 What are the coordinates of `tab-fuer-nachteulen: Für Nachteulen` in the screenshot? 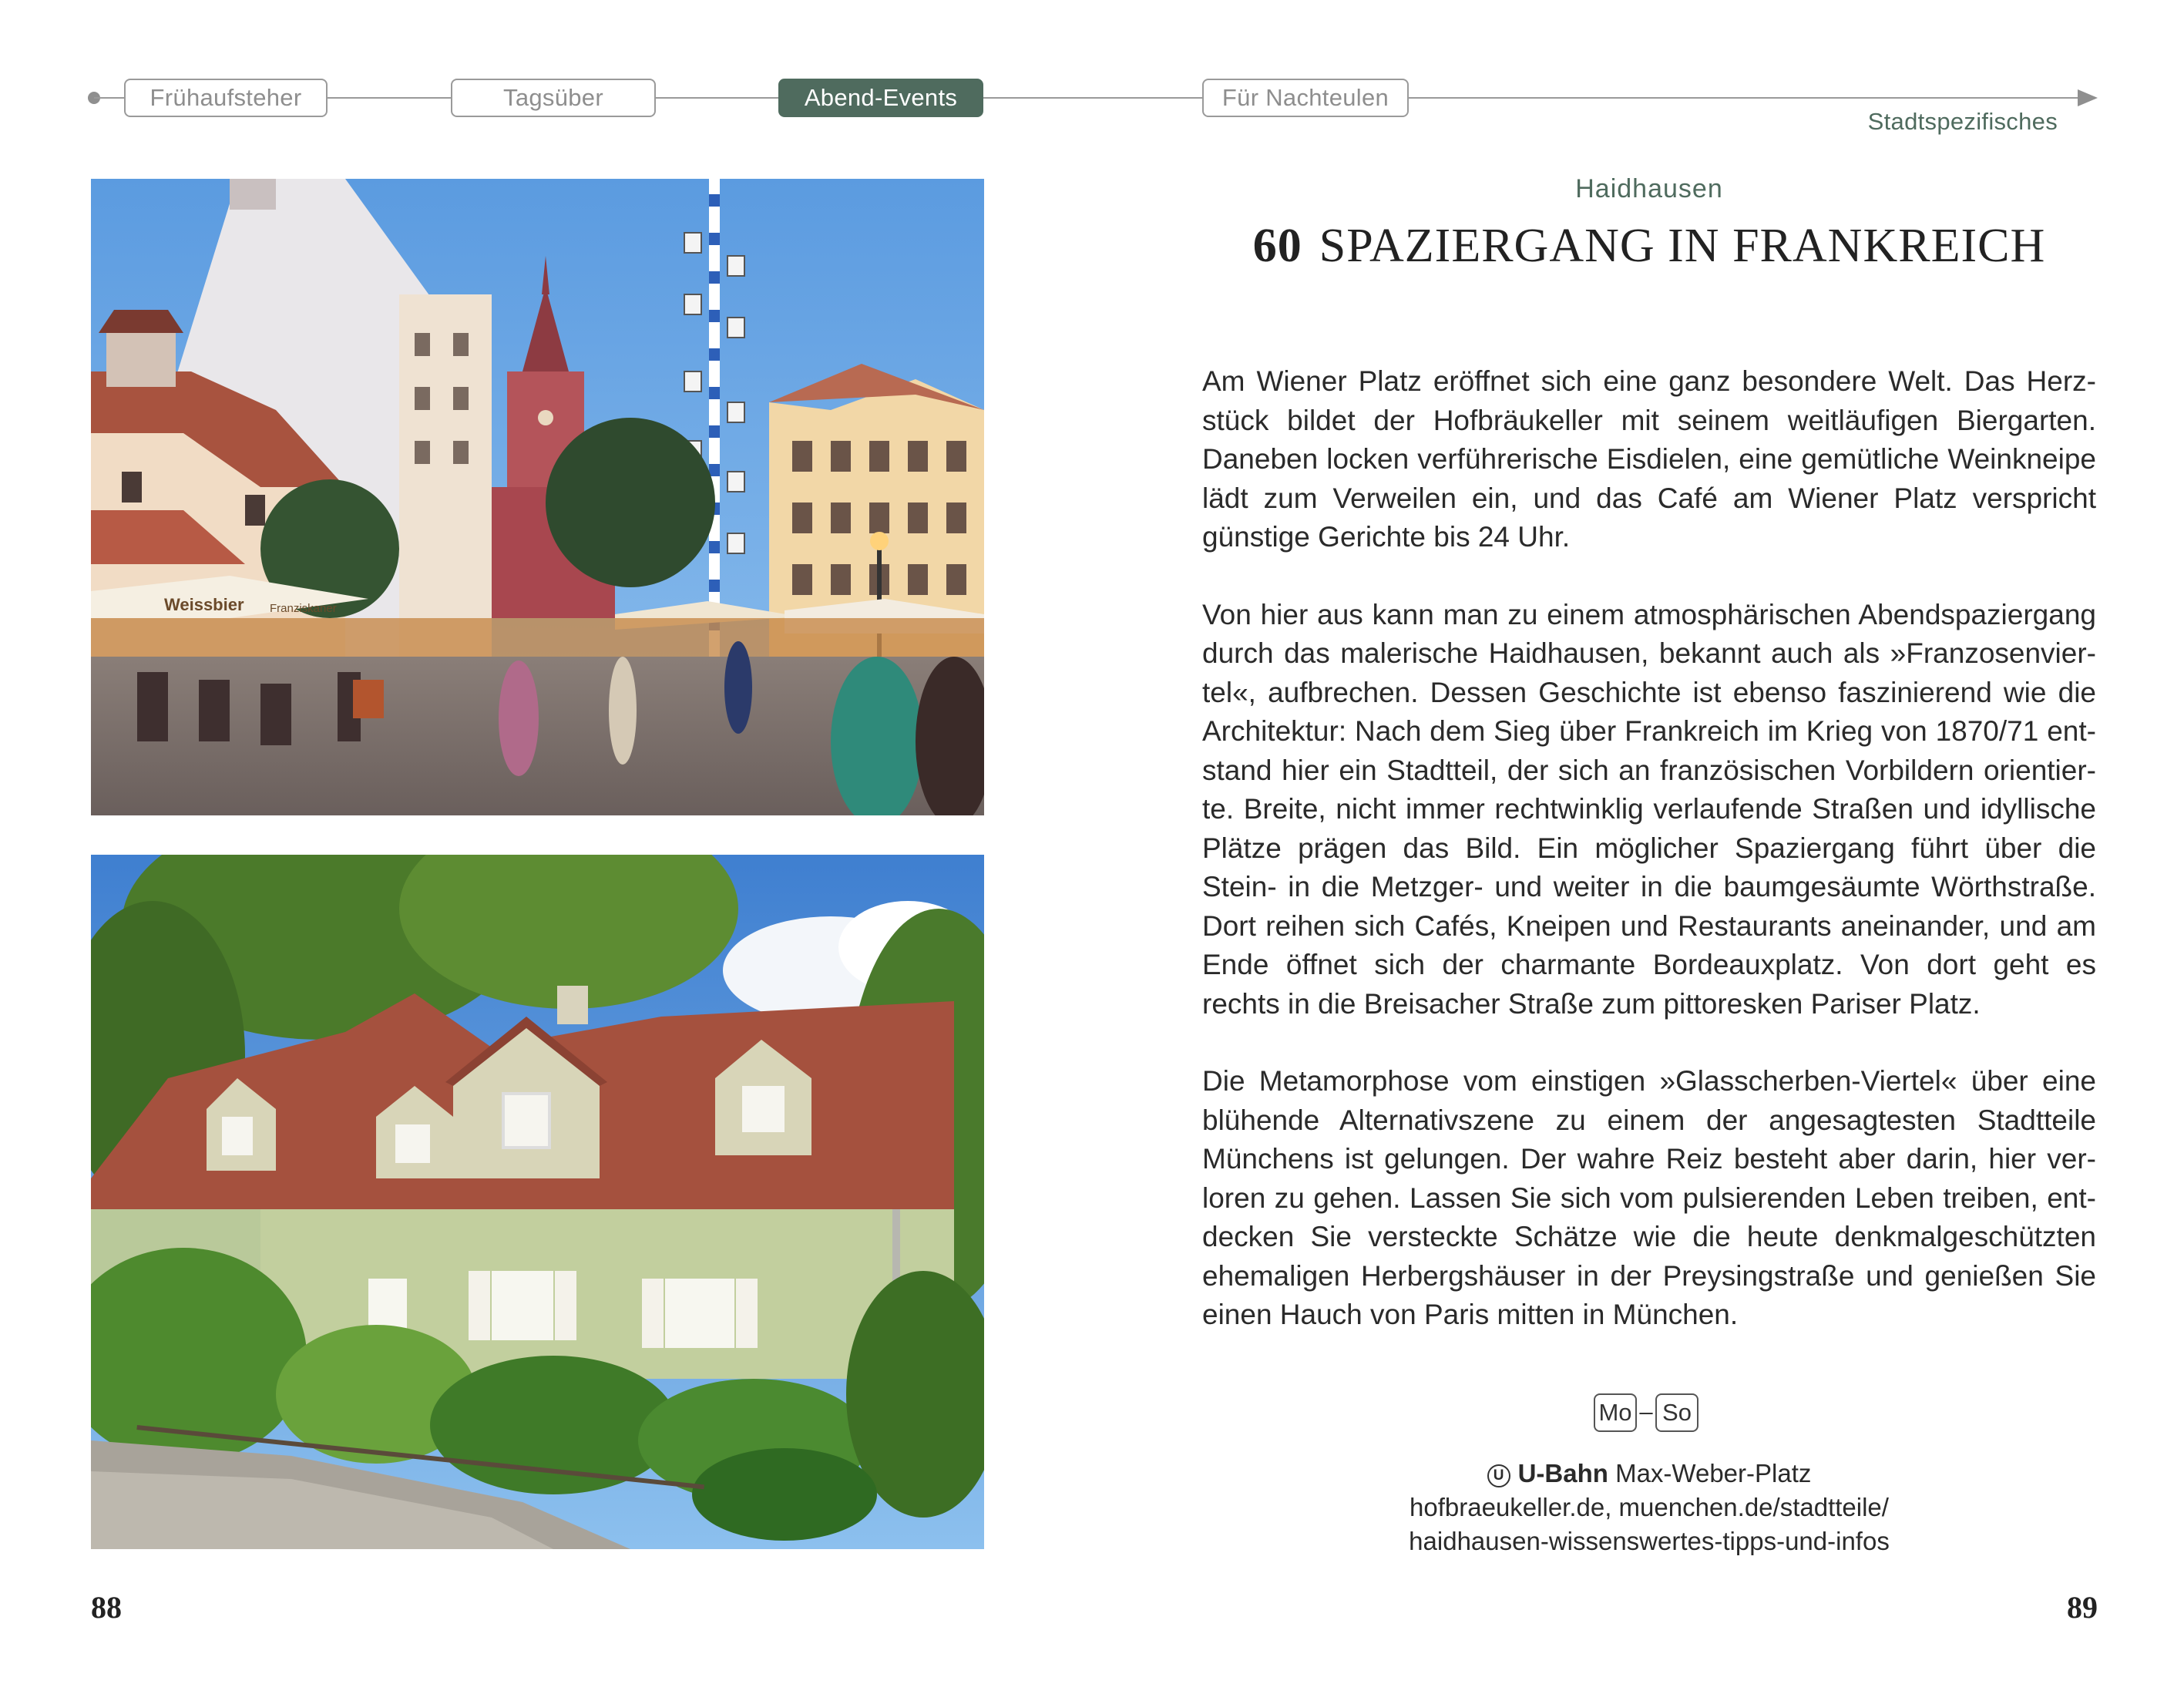 It's located at (1306, 98).